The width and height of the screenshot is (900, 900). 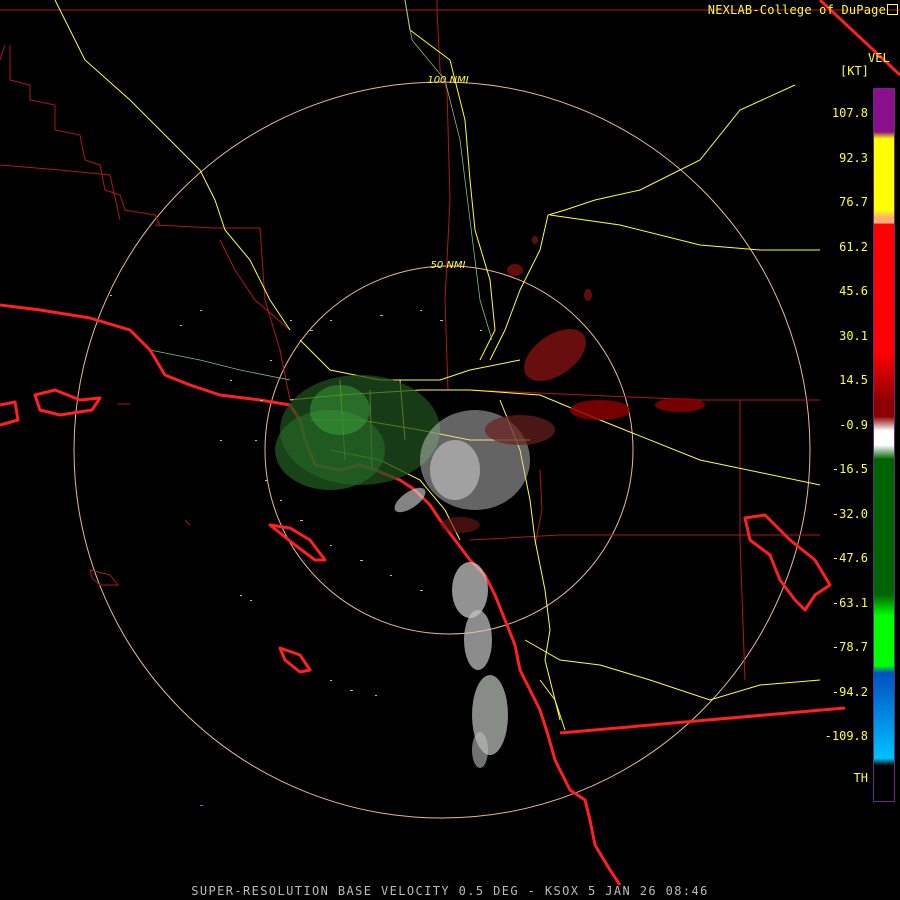 I want to click on legend-tick: -0.9, so click(x=853, y=424).